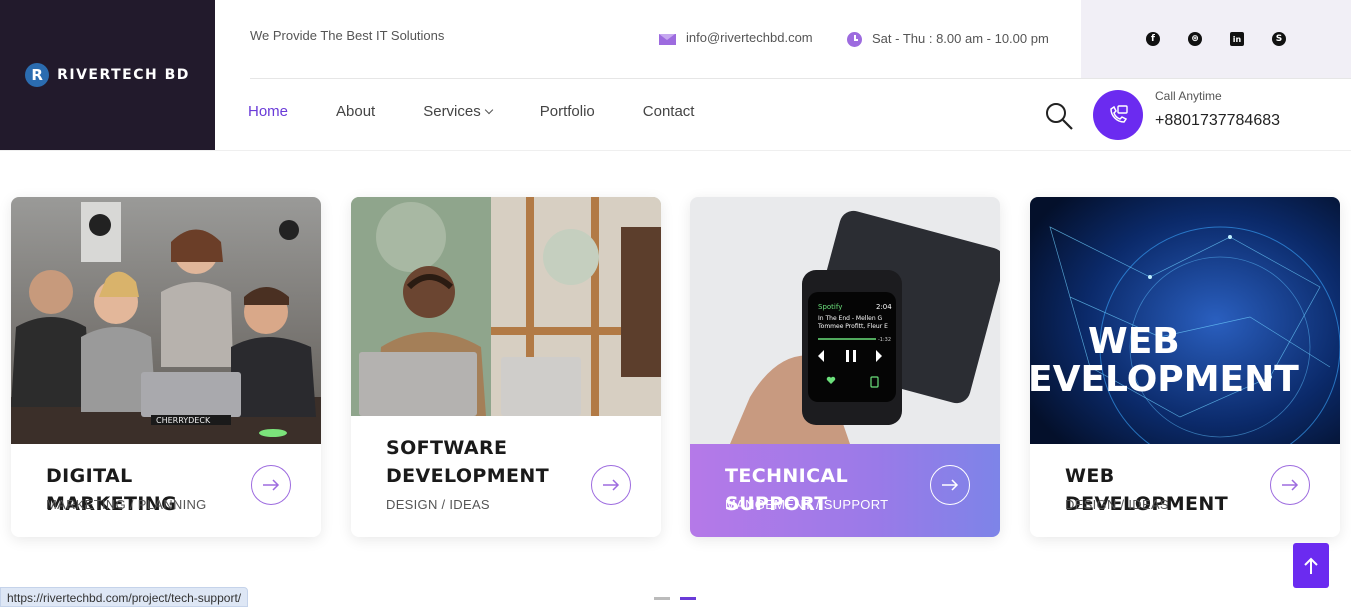 This screenshot has width=1351, height=607. Describe the element at coordinates (852, 326) in the screenshot. I see `watch-artist: Tommee Profitt, Fleur E` at that location.